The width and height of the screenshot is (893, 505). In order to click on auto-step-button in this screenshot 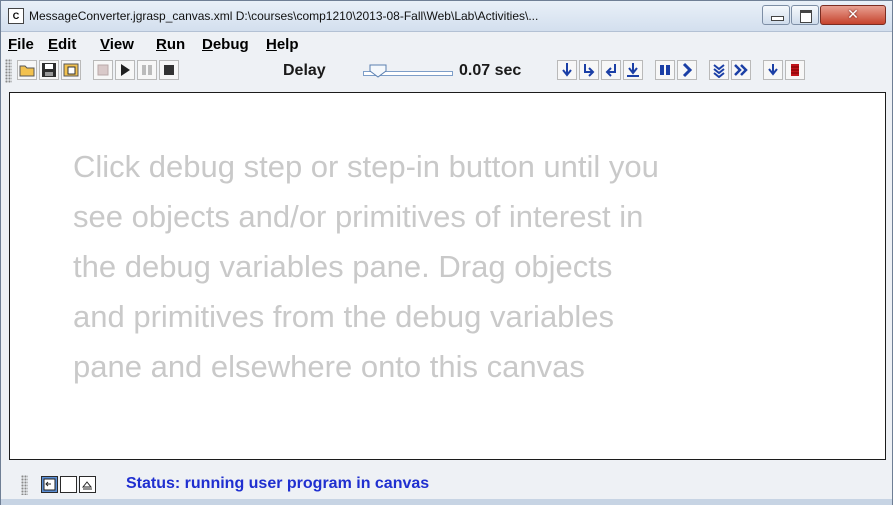, I will do `click(741, 70)`.